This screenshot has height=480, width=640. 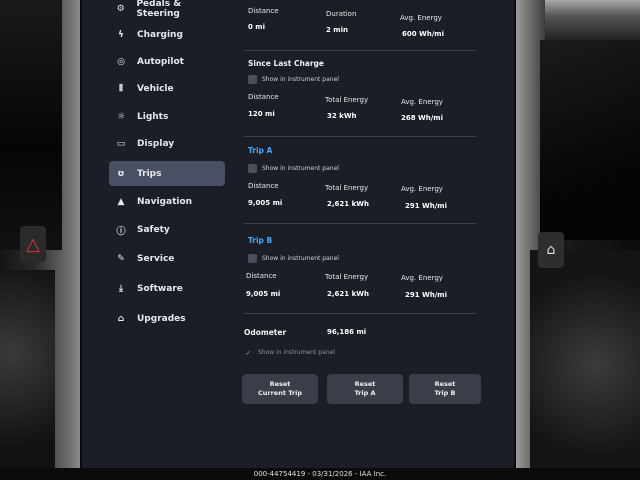 I want to click on since-last-charge-title: Since Last Charge, so click(x=286, y=63).